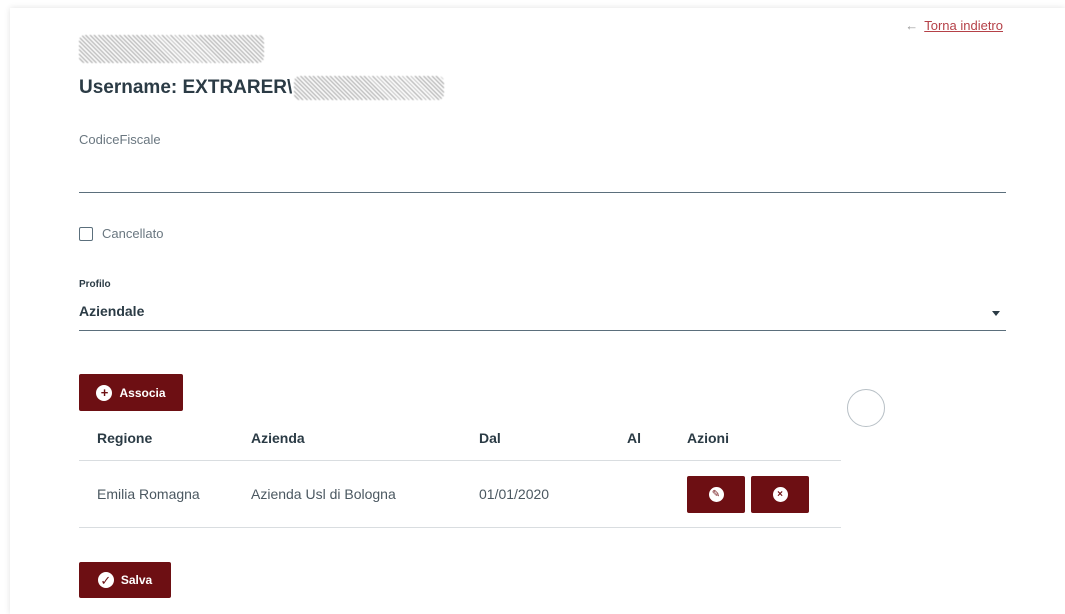 The image size is (1065, 614). What do you see at coordinates (365, 438) in the screenshot?
I see `col-azienda: Azienda` at bounding box center [365, 438].